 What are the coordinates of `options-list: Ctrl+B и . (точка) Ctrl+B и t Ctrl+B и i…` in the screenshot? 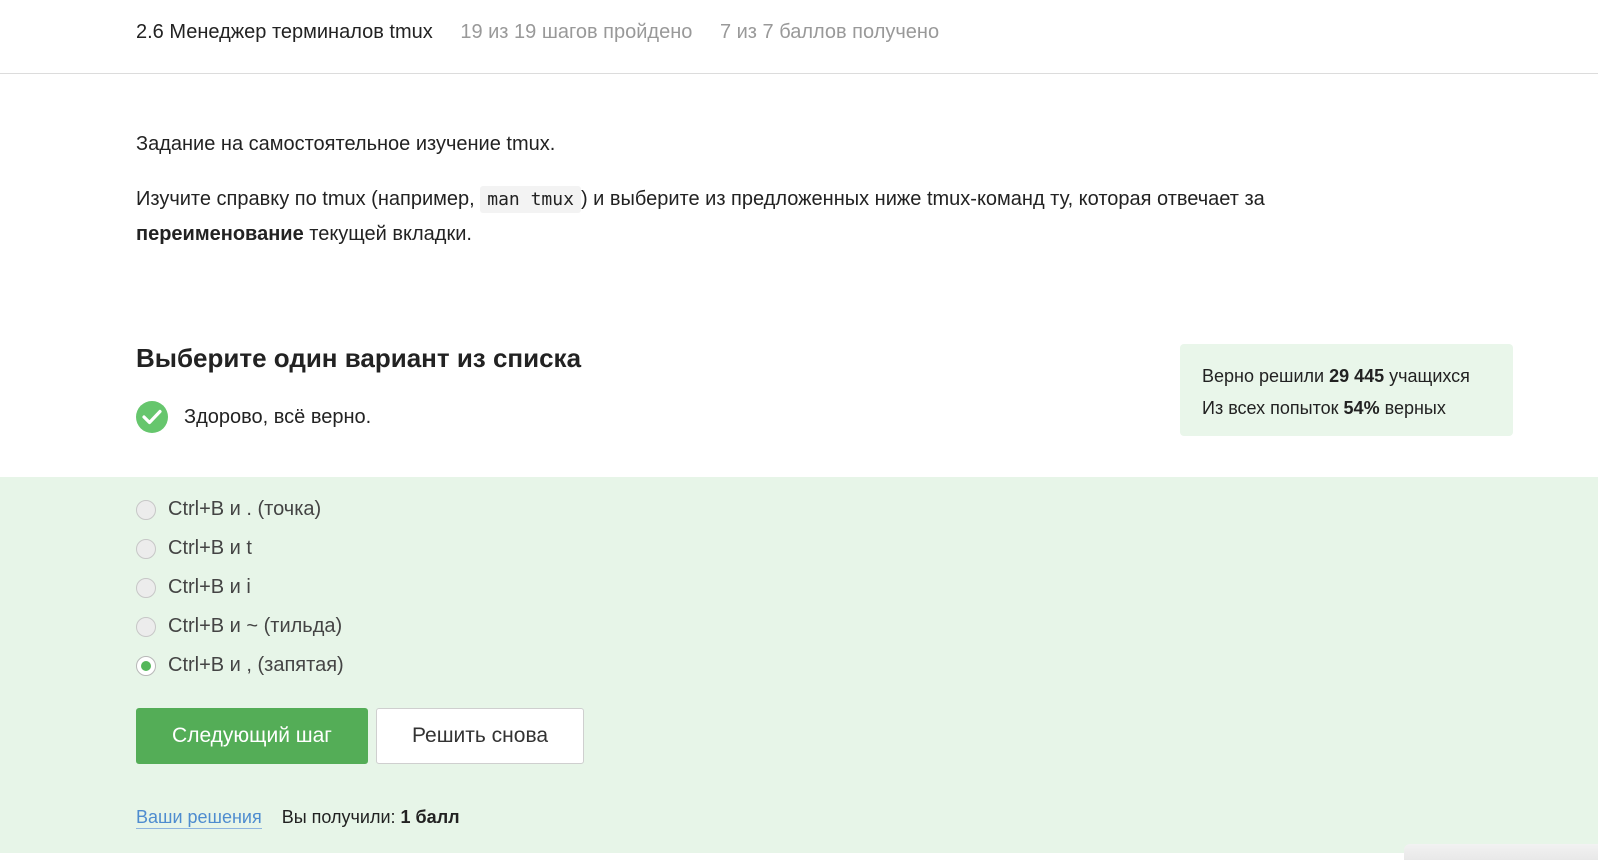 It's located at (240, 587).